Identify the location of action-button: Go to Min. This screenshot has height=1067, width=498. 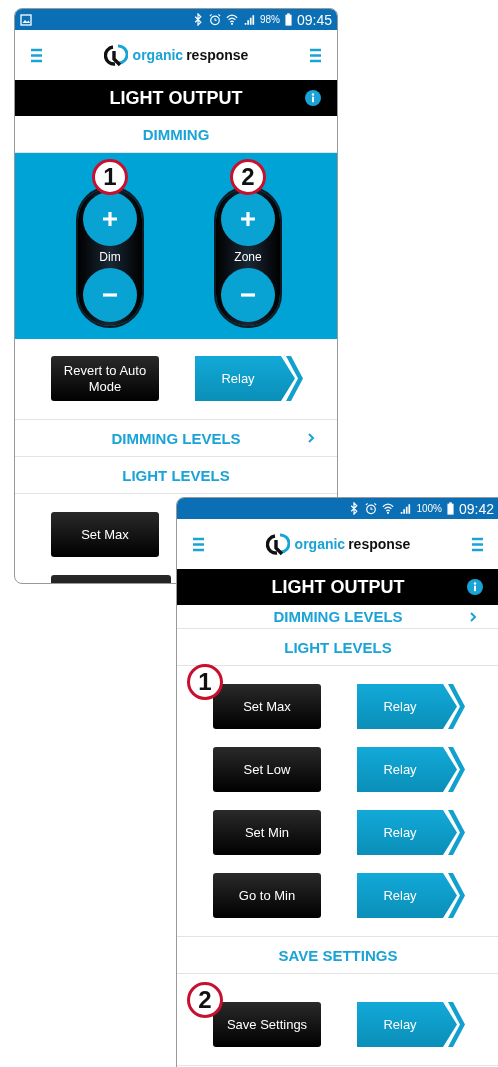
(267, 895).